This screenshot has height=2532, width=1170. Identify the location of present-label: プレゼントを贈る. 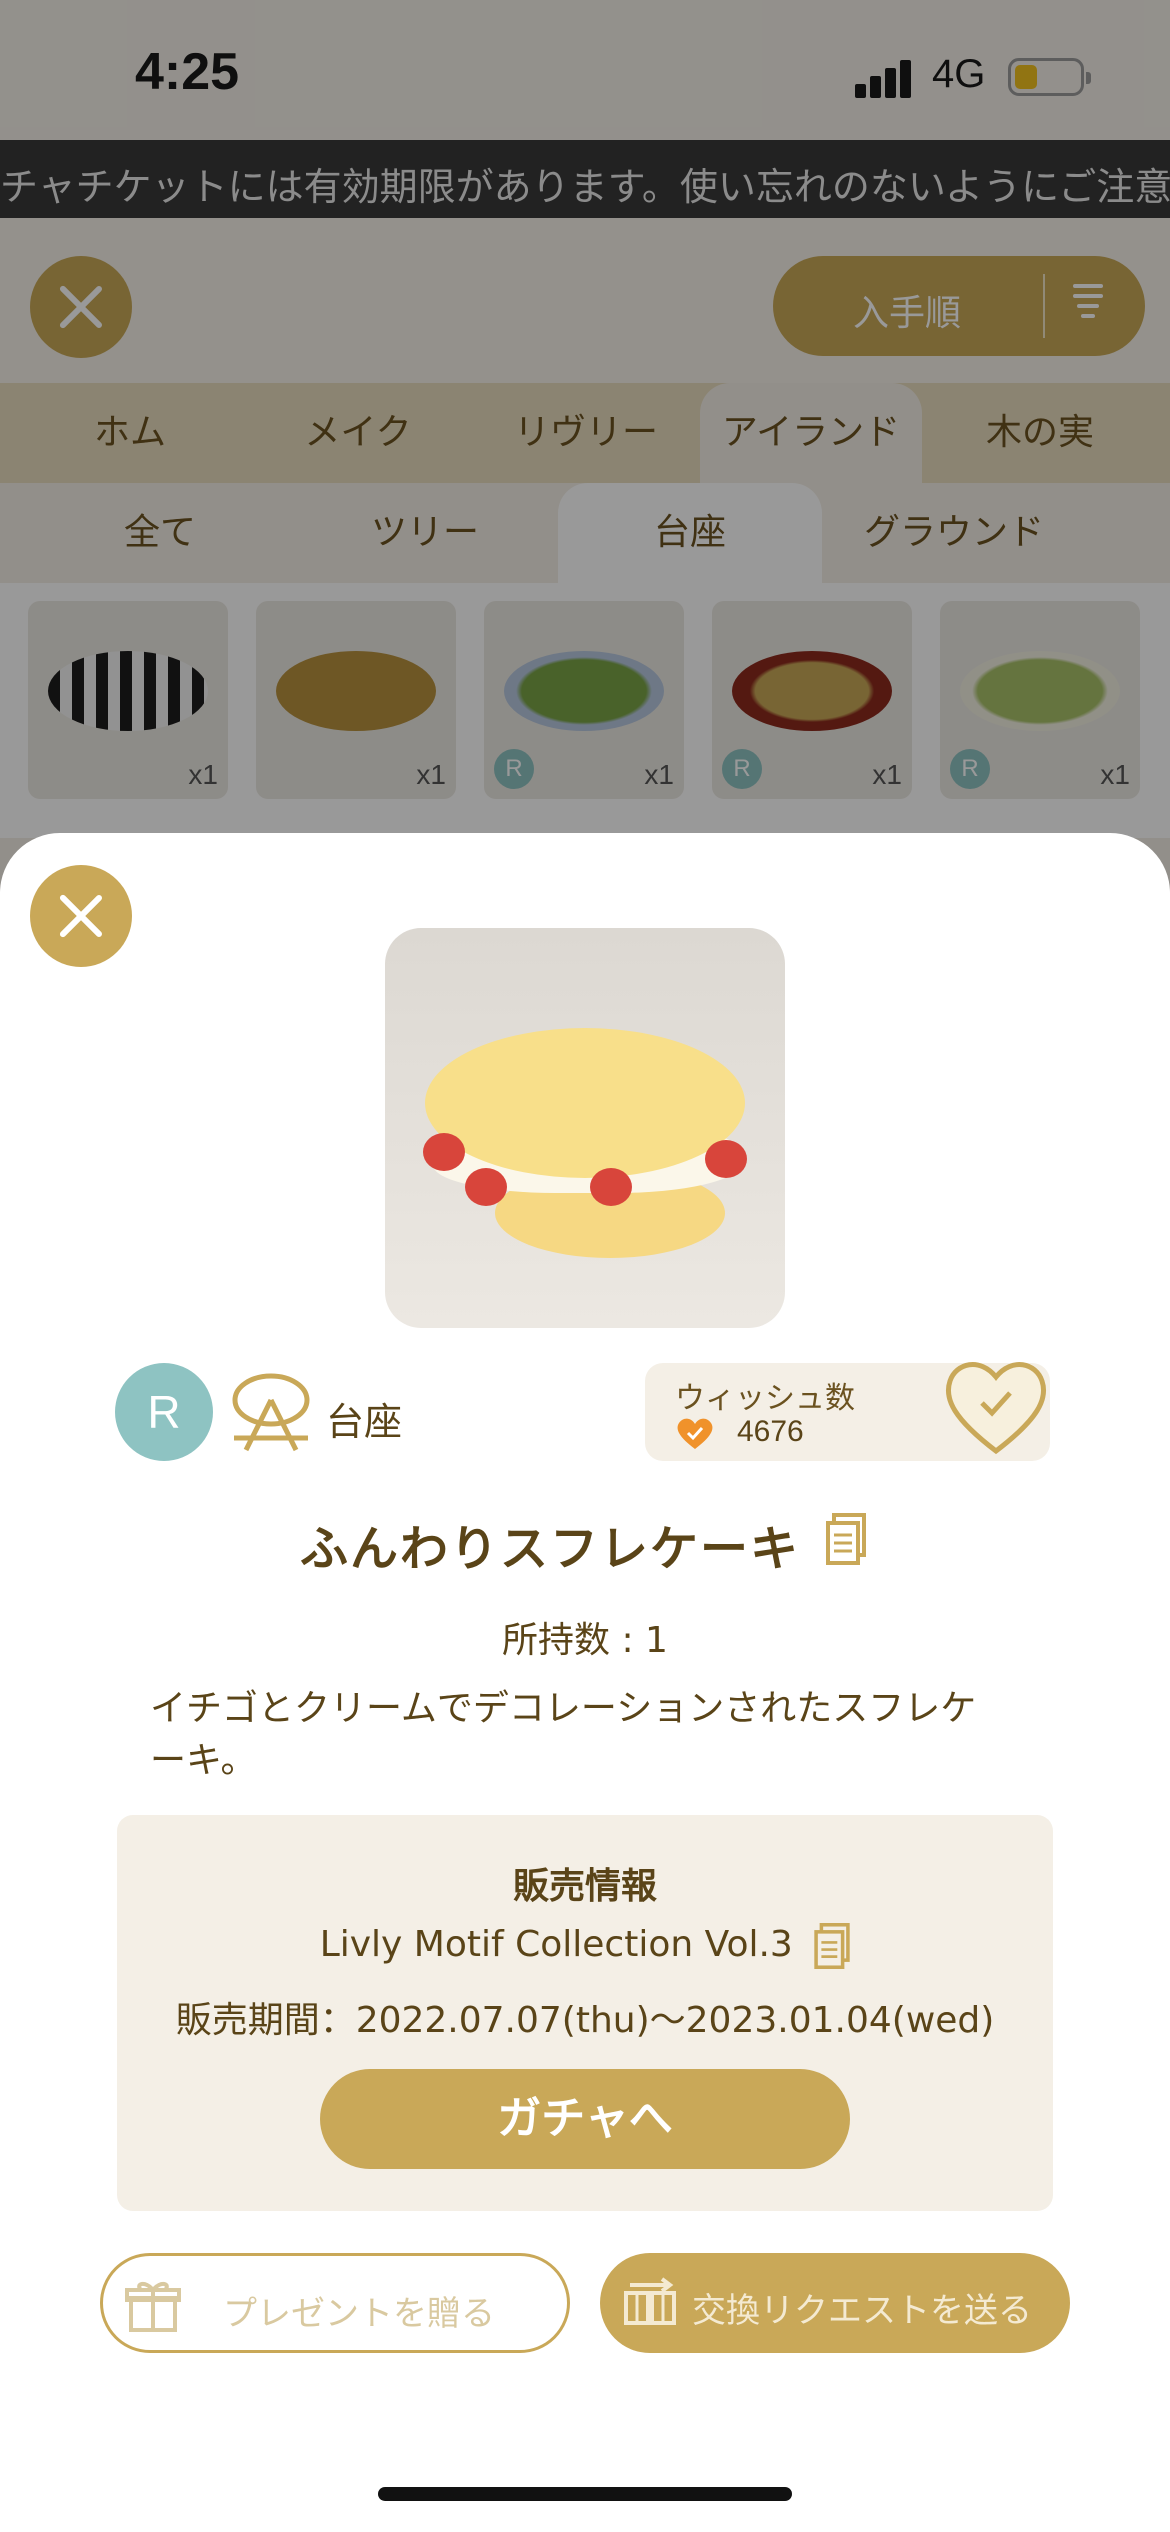
(359, 2314).